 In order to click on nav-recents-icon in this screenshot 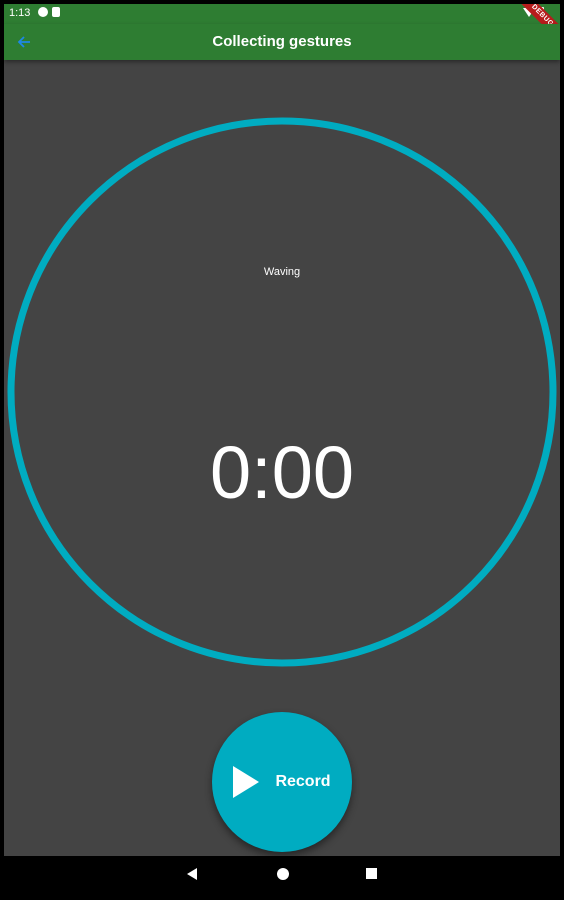, I will do `click(371, 873)`.